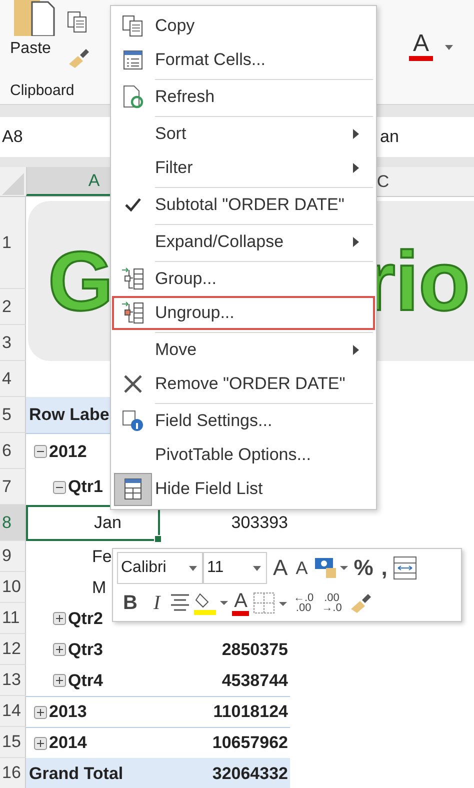 The height and width of the screenshot is (788, 474). Describe the element at coordinates (13, 415) in the screenshot. I see `row-number: 5` at that location.